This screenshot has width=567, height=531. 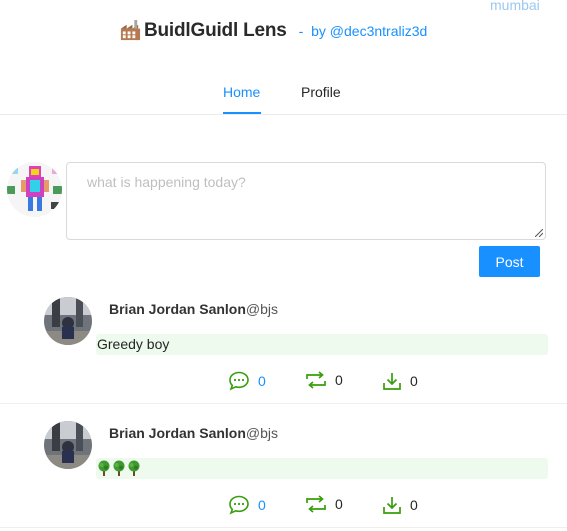 I want to click on active-tab-indicator, so click(x=242, y=113).